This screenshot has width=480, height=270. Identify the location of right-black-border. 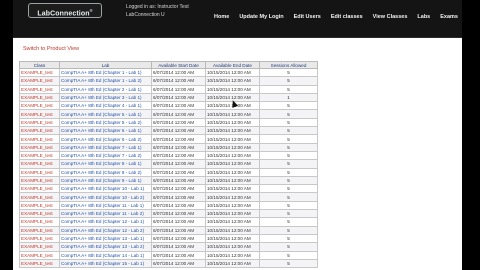
(471, 135).